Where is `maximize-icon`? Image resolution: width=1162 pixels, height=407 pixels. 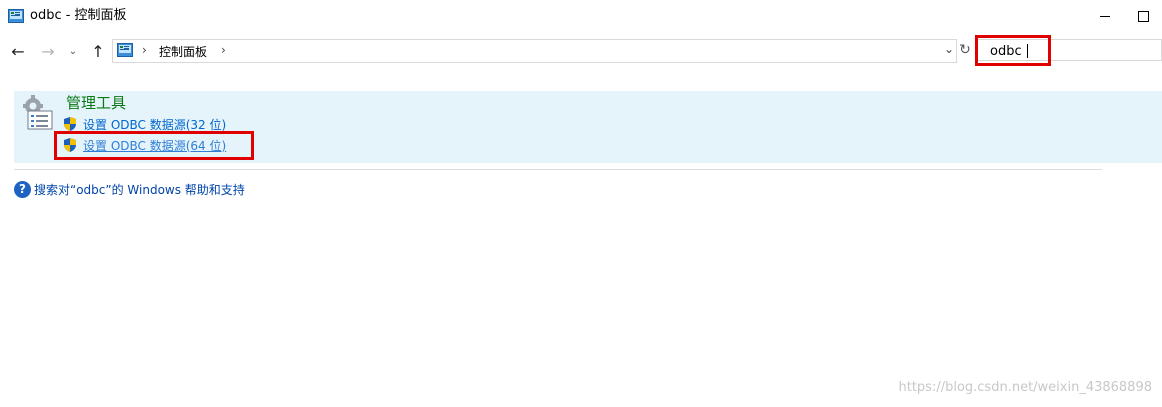 maximize-icon is located at coordinates (1143, 16).